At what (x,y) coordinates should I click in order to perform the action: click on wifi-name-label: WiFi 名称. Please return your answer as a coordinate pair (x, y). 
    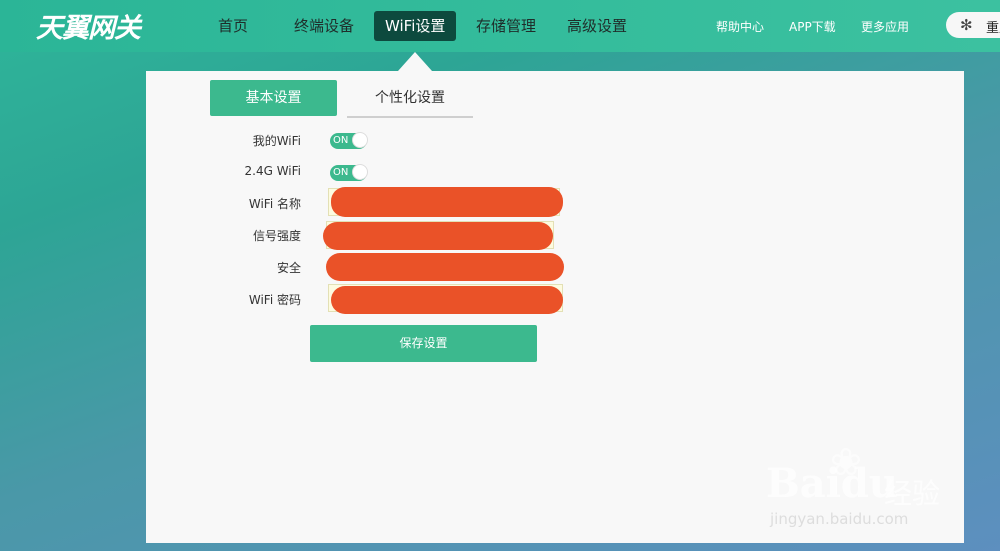
    Looking at the image, I should click on (274, 204).